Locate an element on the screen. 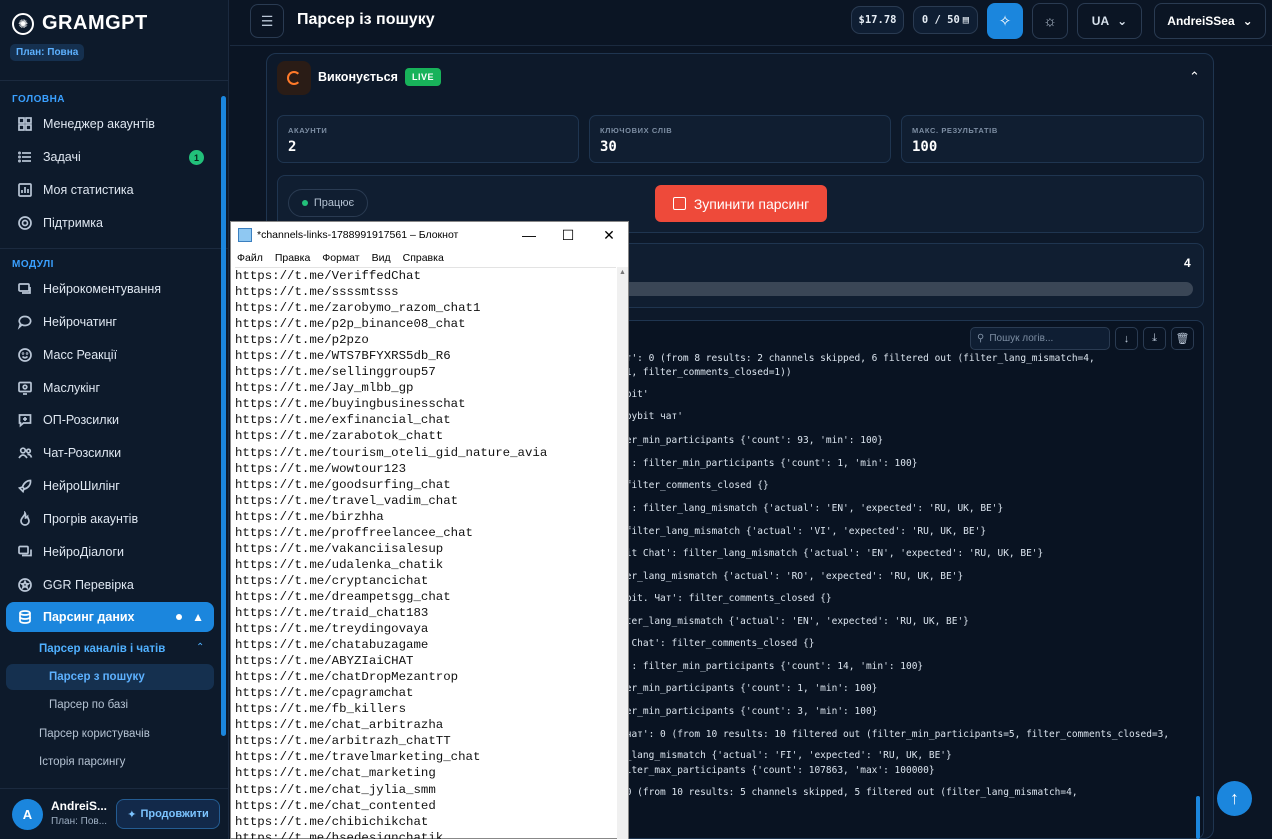  sidebar-item-neuroshilling: НейроШилінг is located at coordinates (110, 486).